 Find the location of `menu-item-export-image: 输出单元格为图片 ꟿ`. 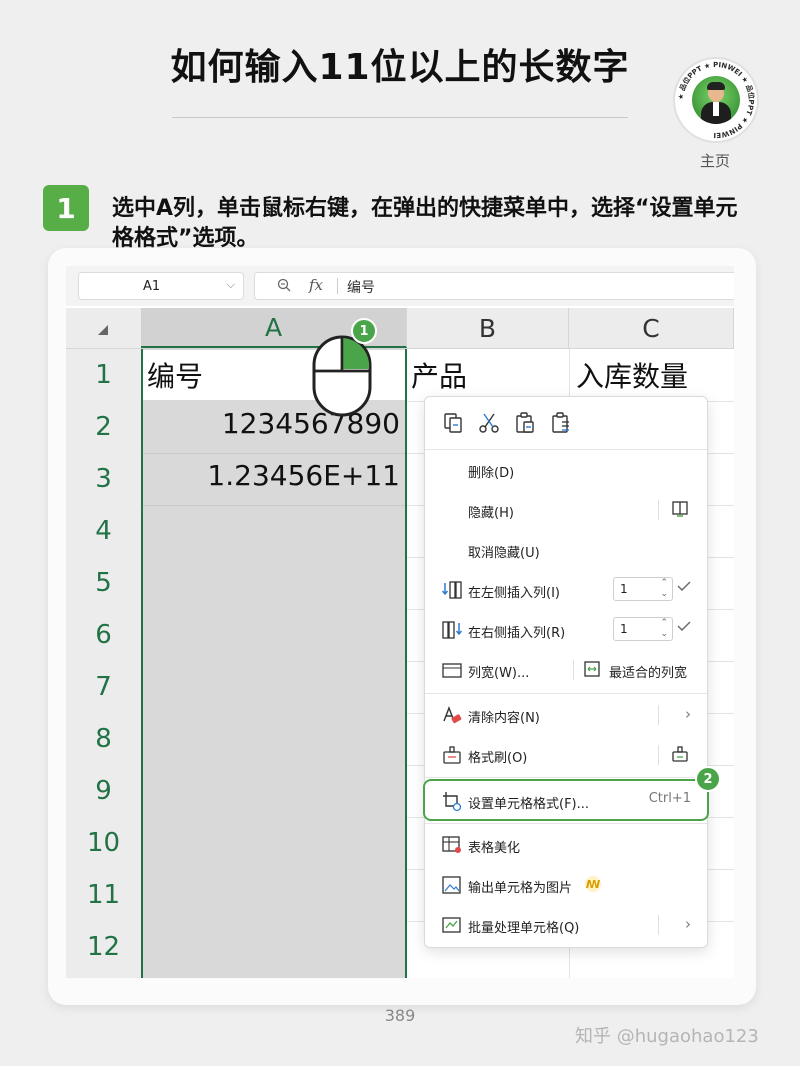

menu-item-export-image: 输出单元格为图片 ꟿ is located at coordinates (566, 885).